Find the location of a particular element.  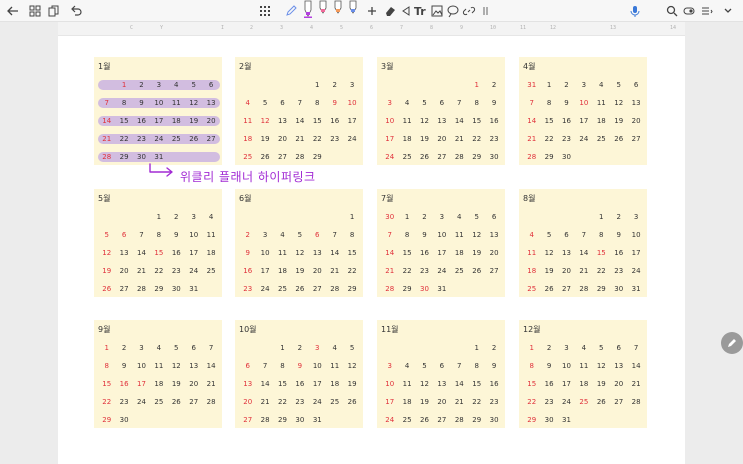

undo-icon is located at coordinates (76, 11).